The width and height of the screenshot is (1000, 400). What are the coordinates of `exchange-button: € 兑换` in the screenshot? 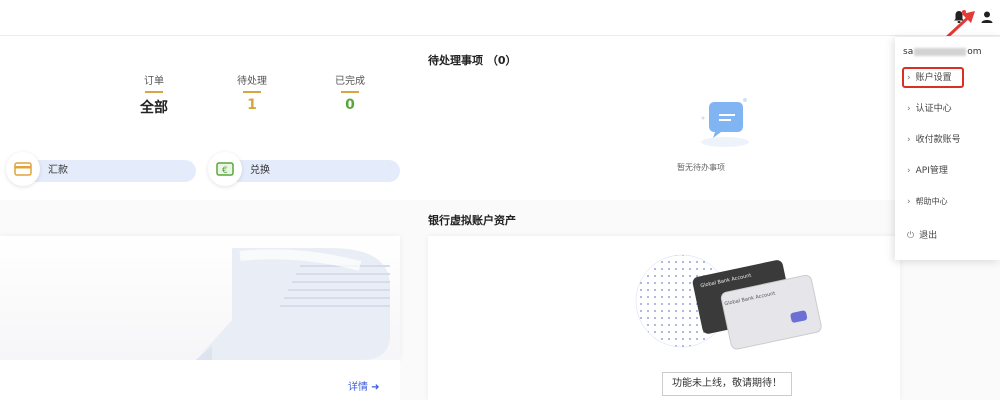 It's located at (304, 169).